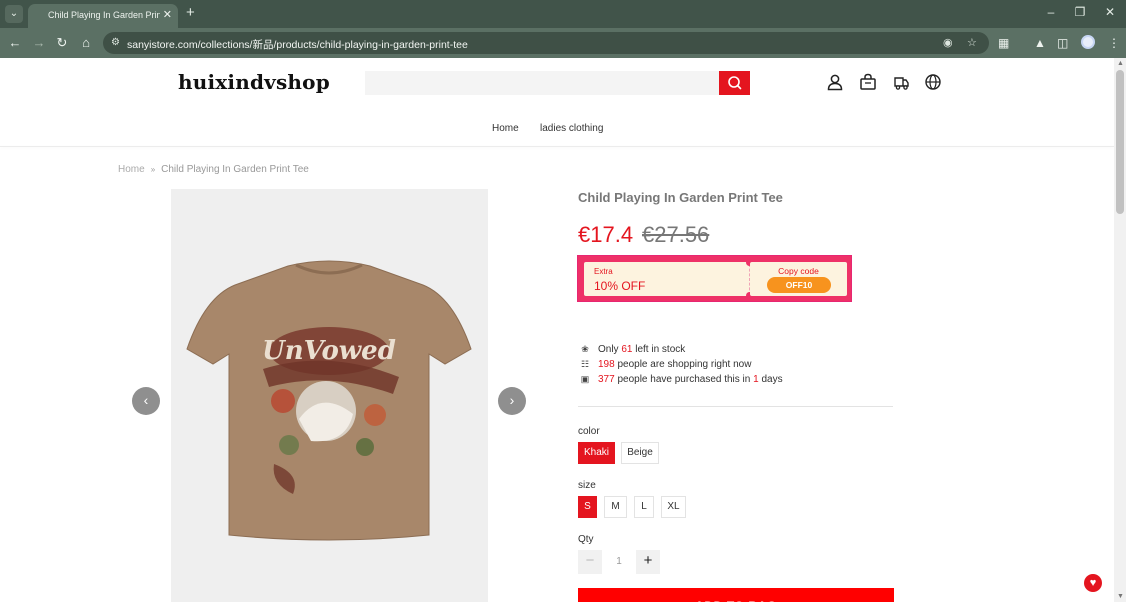 This screenshot has width=1126, height=602. Describe the element at coordinates (606, 234) in the screenshot. I see `product-price: €17.4` at that location.